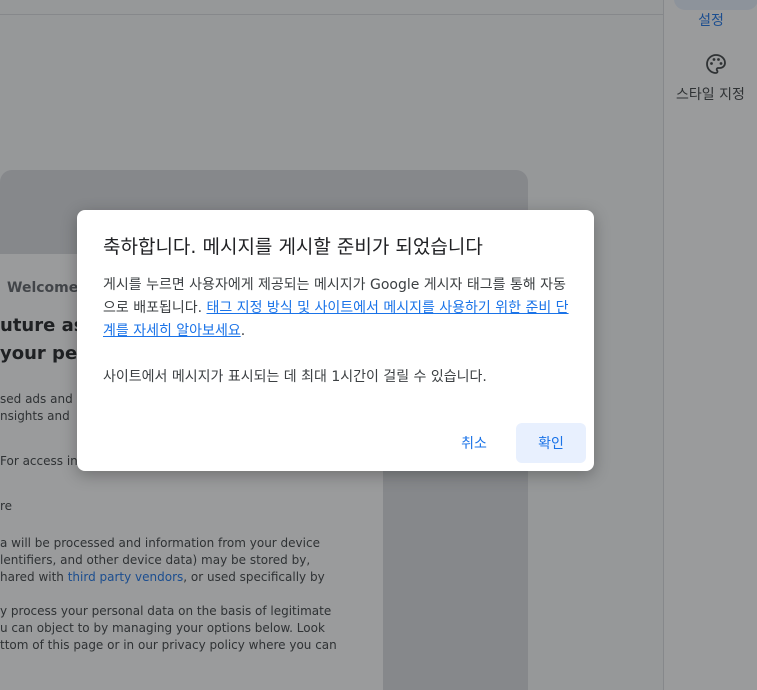 Image resolution: width=757 pixels, height=690 pixels. I want to click on dialog-timing-note: 사이트에서 메시지가 표시되는 데 최대 1시간이 걸릴 수 있습니다., so click(295, 377).